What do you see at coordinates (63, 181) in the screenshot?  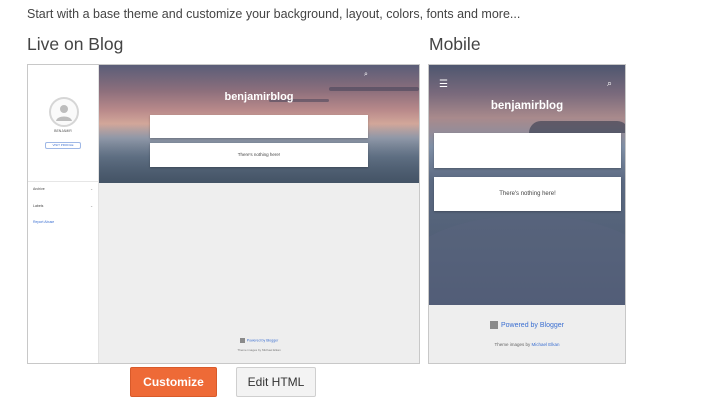 I see `sidebar-divider` at bounding box center [63, 181].